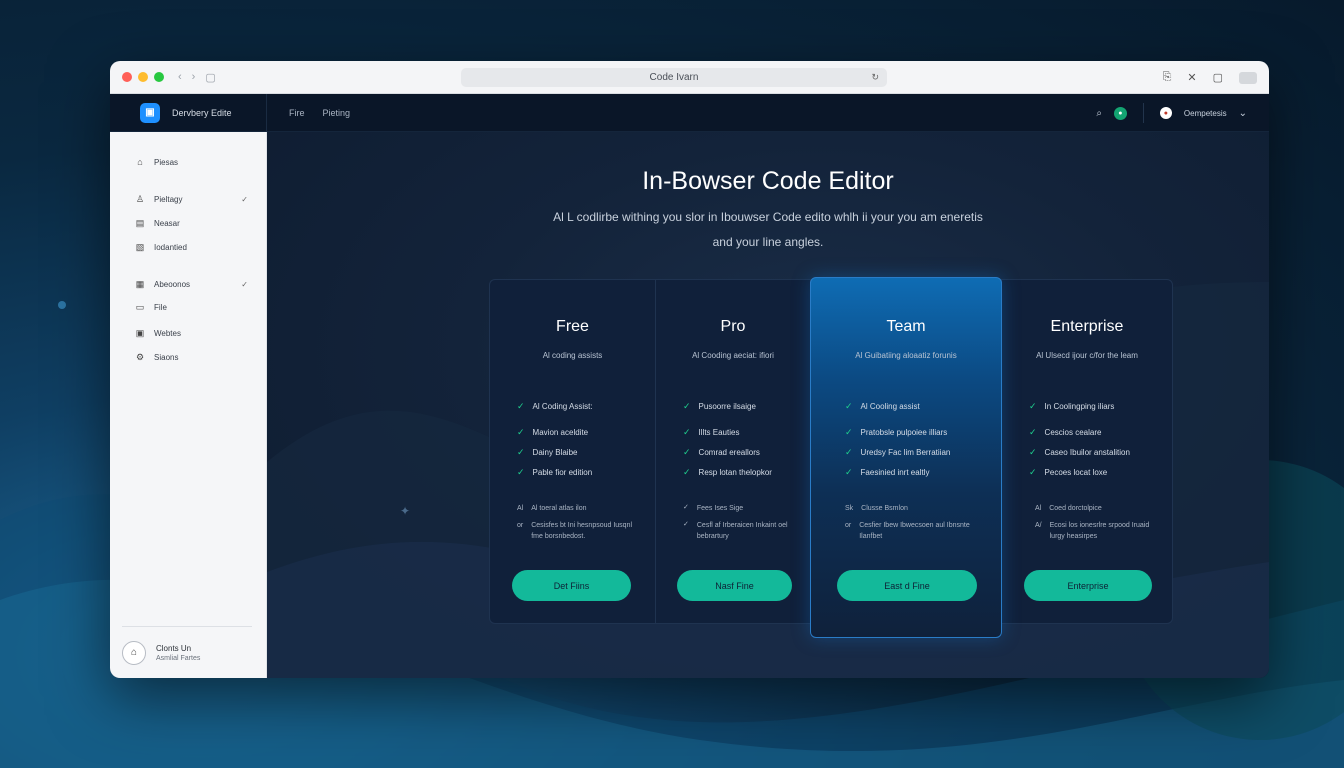  I want to click on nav-item-pieting: Pieting, so click(337, 113).